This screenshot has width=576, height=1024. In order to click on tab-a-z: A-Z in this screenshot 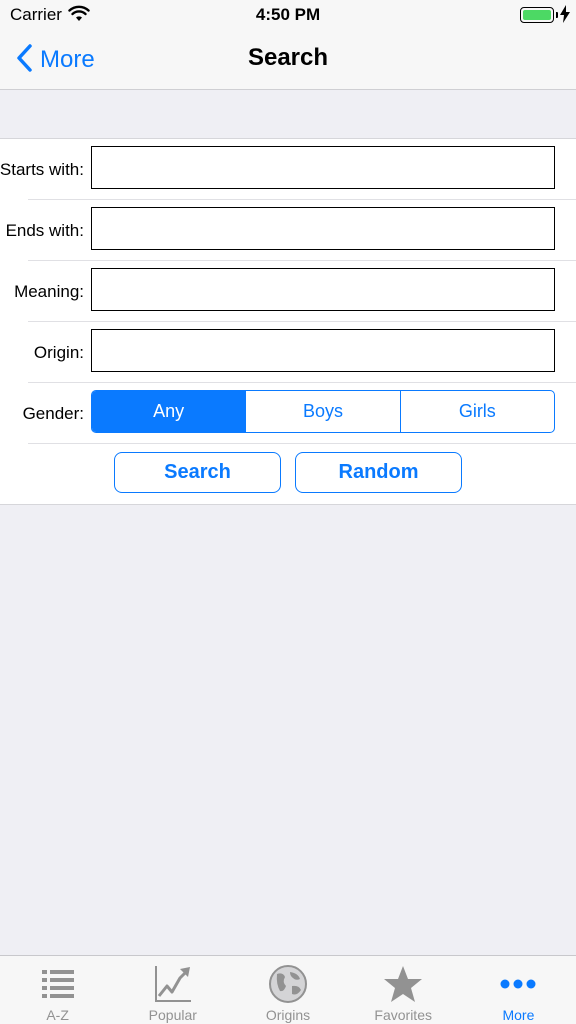, I will do `click(57, 990)`.